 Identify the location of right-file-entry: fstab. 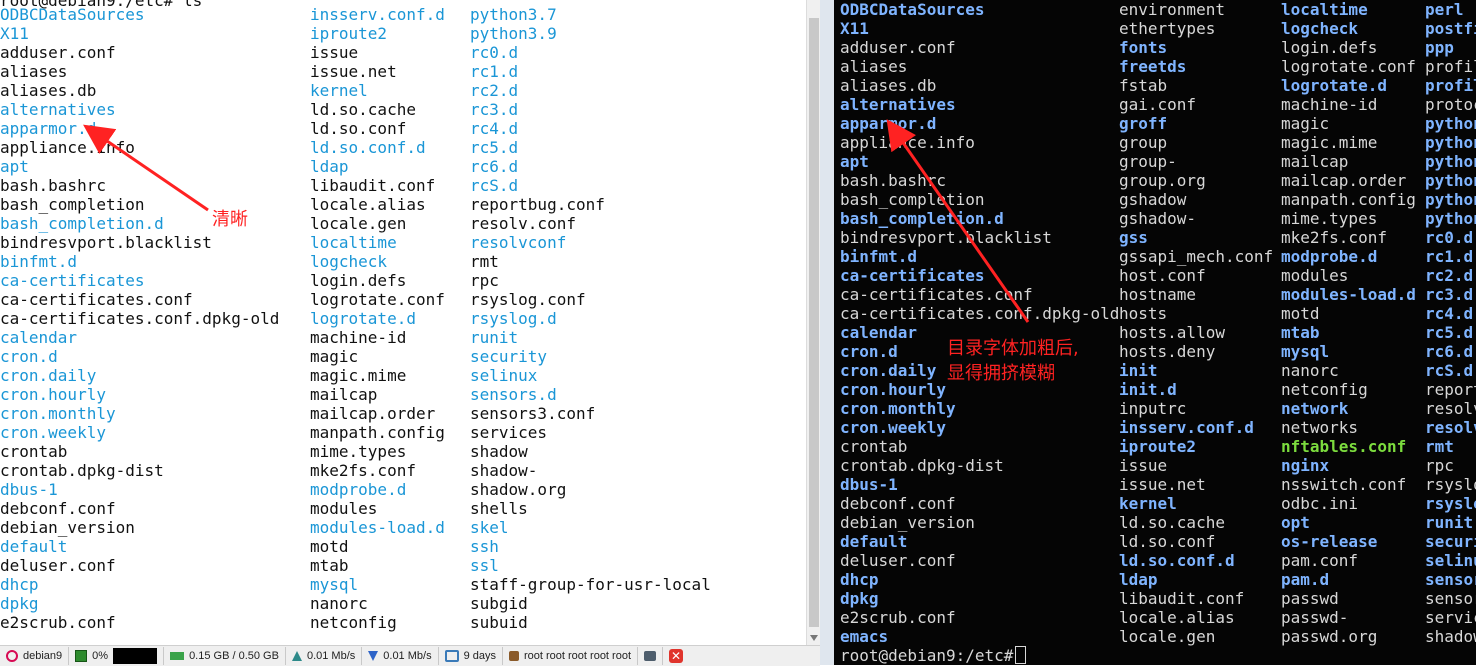
(1143, 85).